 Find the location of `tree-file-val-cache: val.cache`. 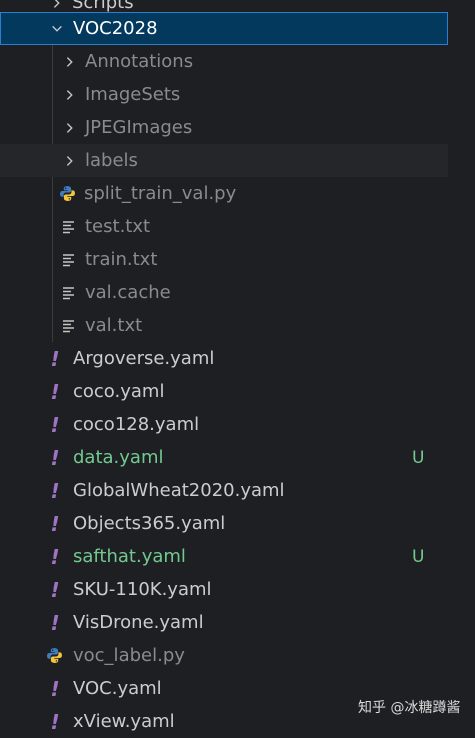

tree-file-val-cache: val.cache is located at coordinates (224, 292).